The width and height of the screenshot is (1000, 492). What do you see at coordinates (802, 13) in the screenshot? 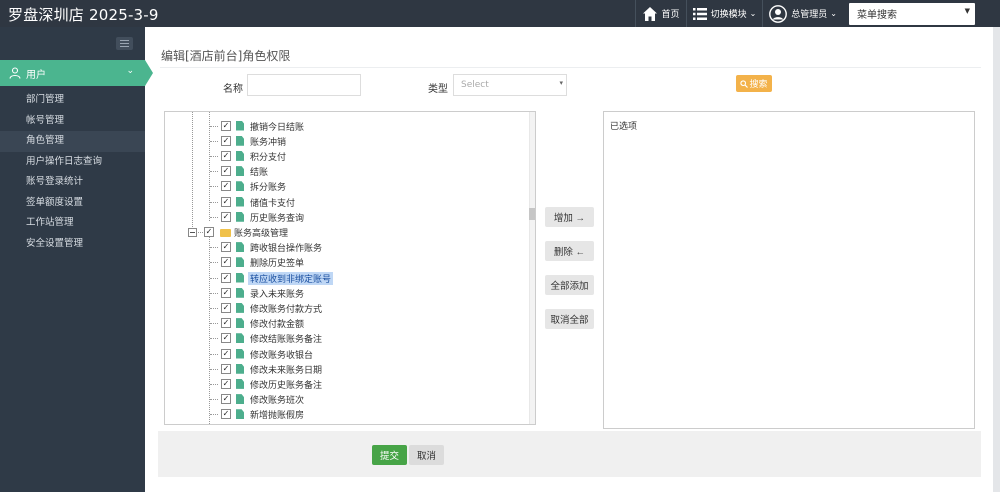
I see `admin-menu: 总管理员 ⌄` at bounding box center [802, 13].